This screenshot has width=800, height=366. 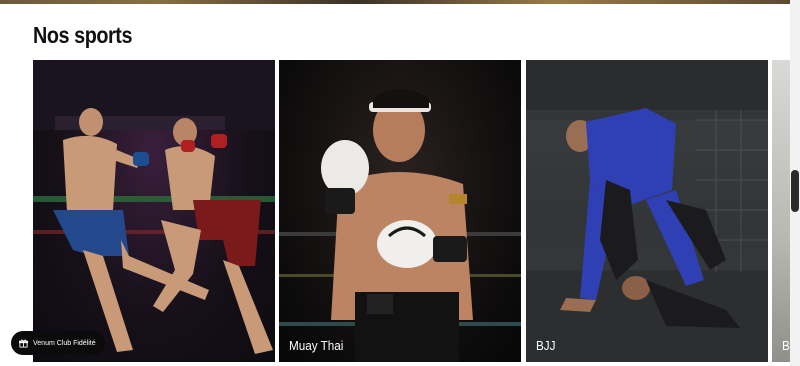 I want to click on sport-card-partial: Bo, so click(x=781, y=211).